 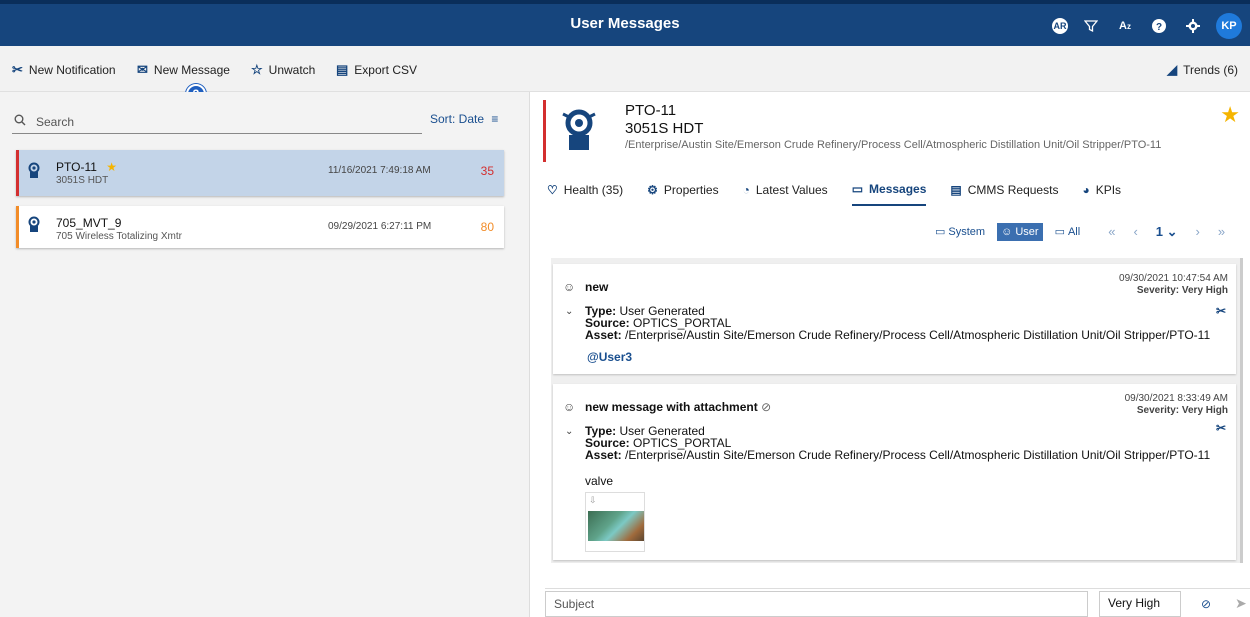 I want to click on tab-label: Latest Values, so click(x=791, y=190).